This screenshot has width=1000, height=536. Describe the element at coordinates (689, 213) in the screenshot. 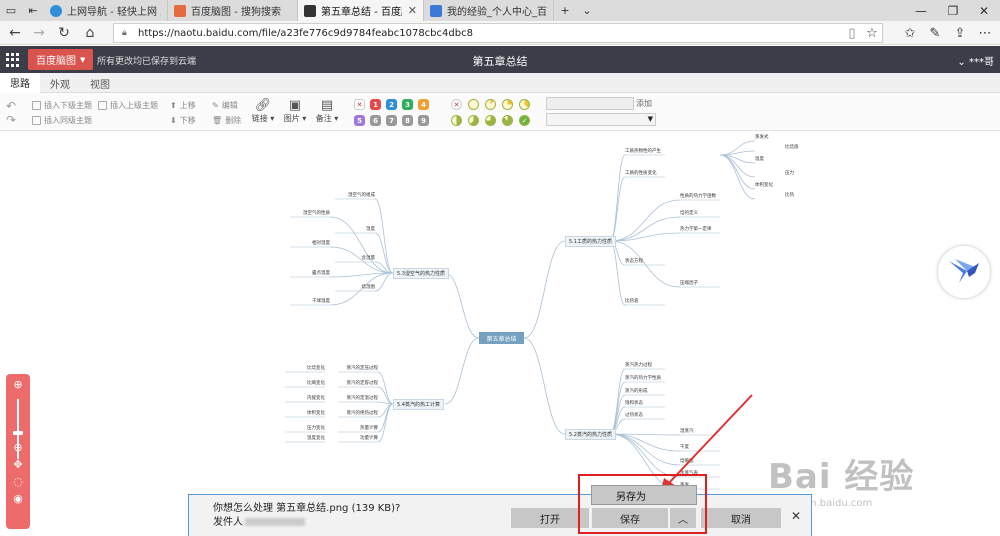

I see `leaf-node: 焓的定义` at that location.